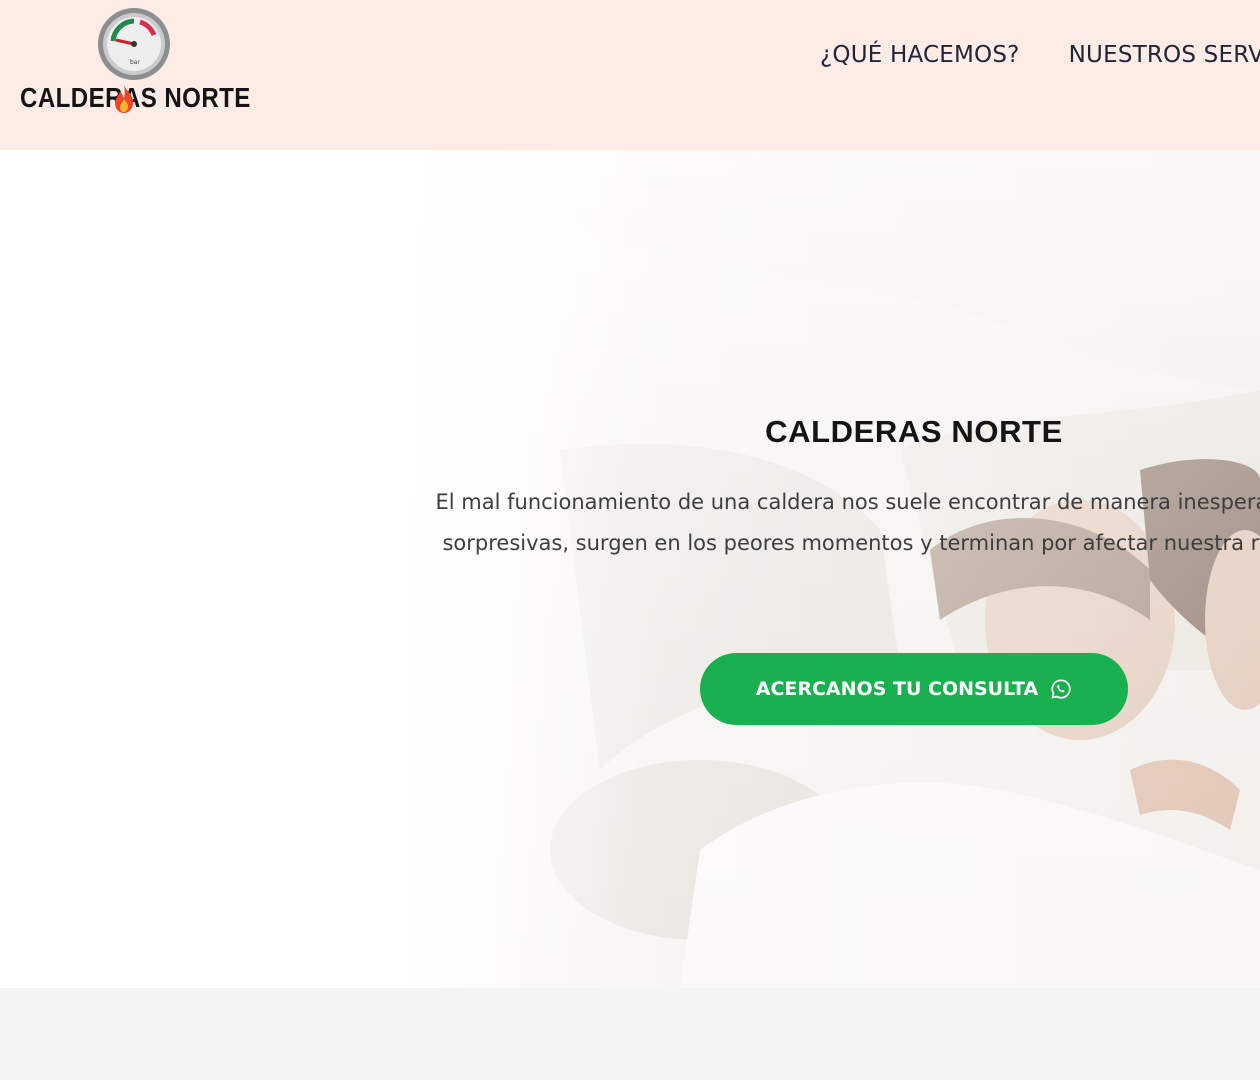 The height and width of the screenshot is (1080, 1260). I want to click on nav-item-nuestros-servicios: NUESTROS SERVICIOS, so click(1164, 55).